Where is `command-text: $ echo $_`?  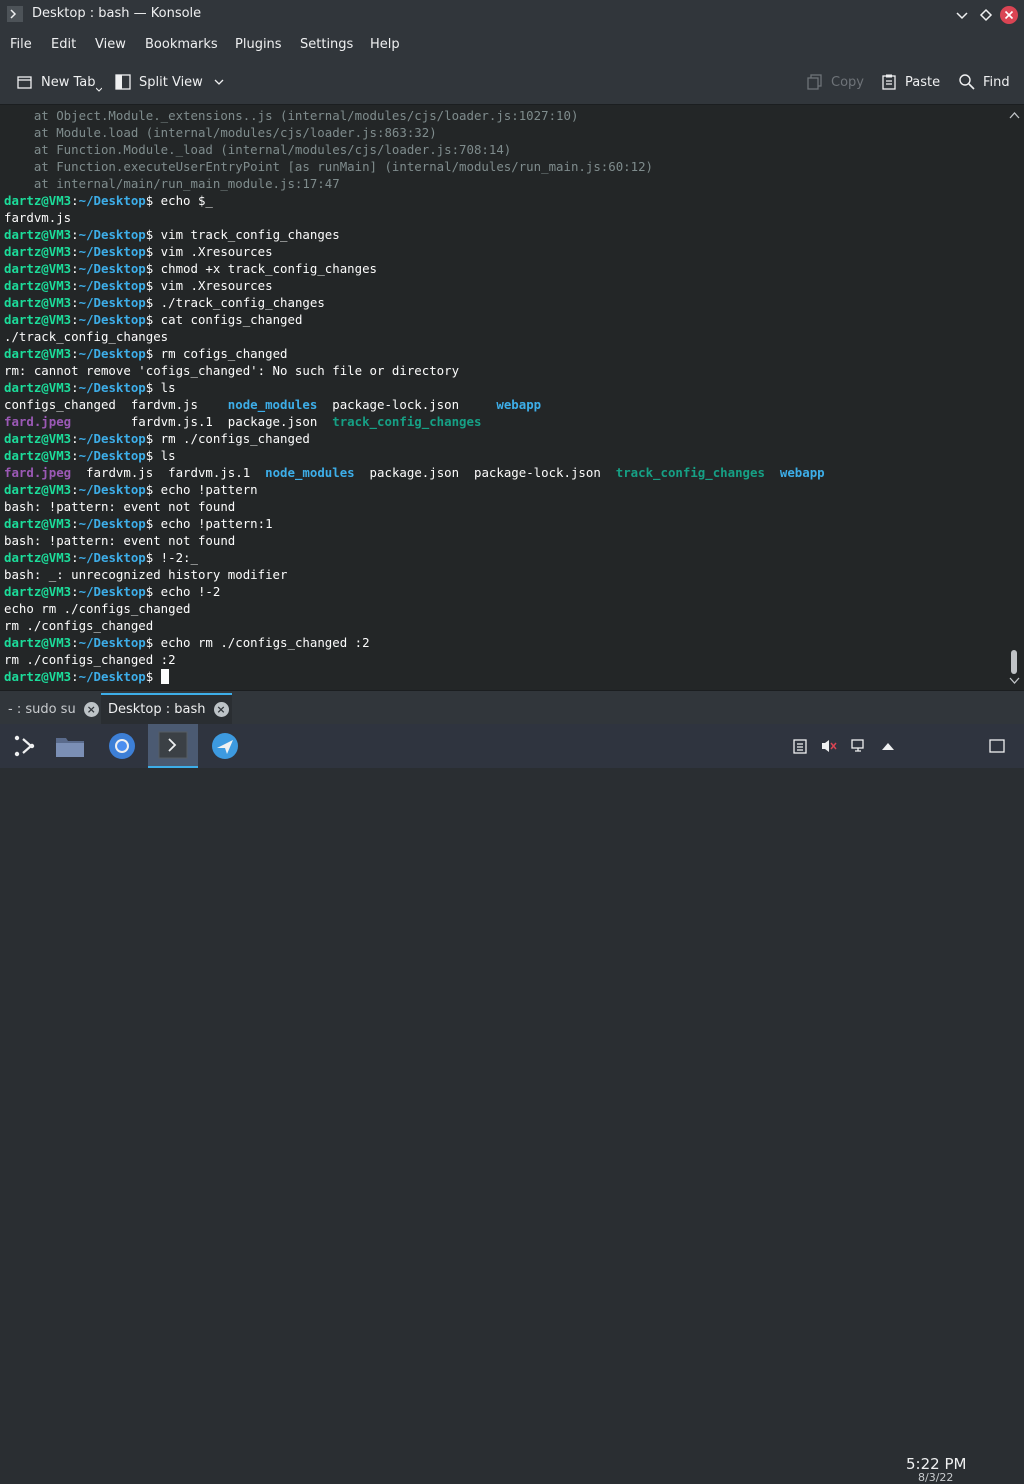 command-text: $ echo $_ is located at coordinates (179, 200).